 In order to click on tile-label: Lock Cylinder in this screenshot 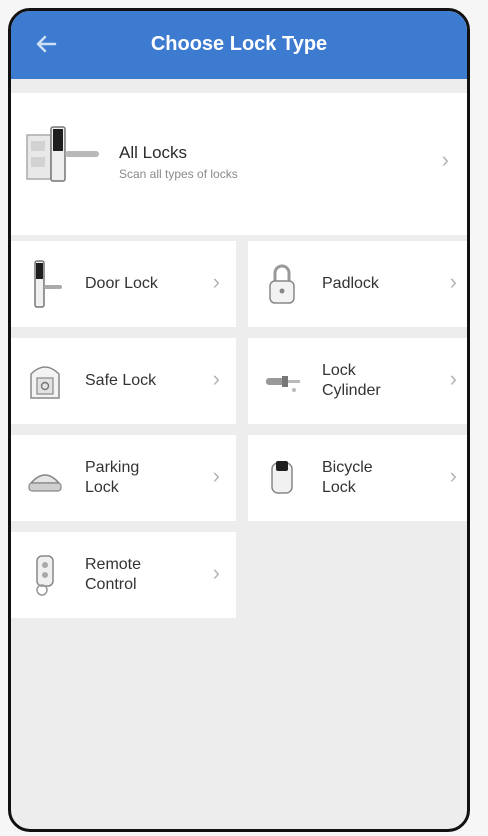, I will do `click(351, 380)`.